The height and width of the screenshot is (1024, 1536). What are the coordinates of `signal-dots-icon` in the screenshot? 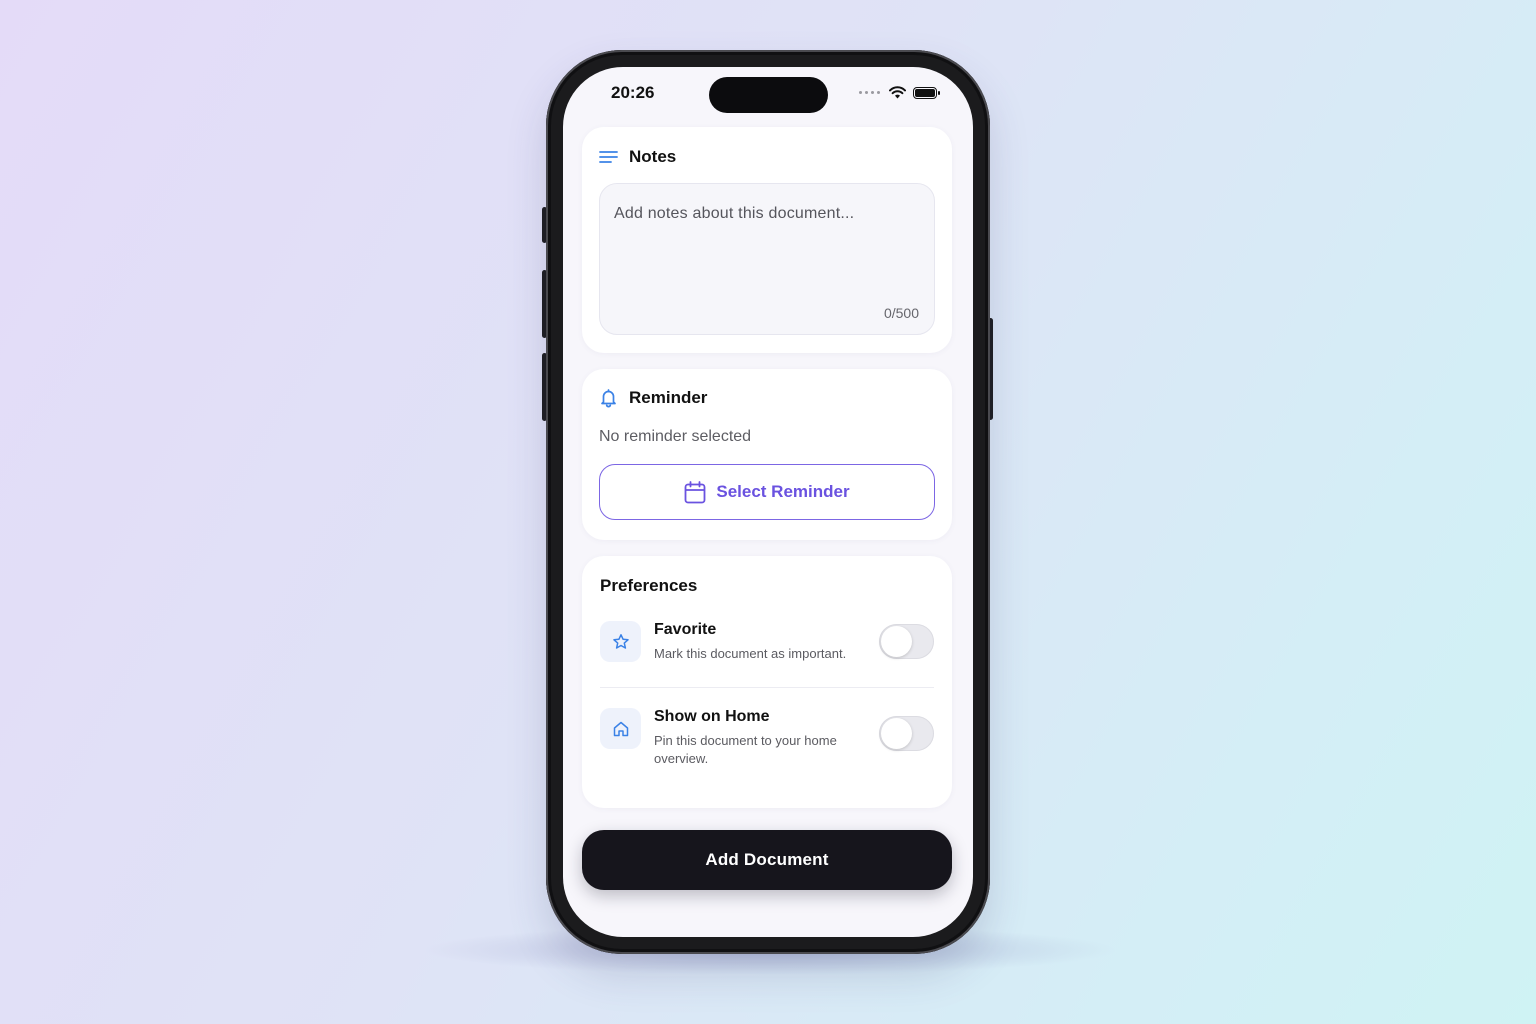 It's located at (869, 92).